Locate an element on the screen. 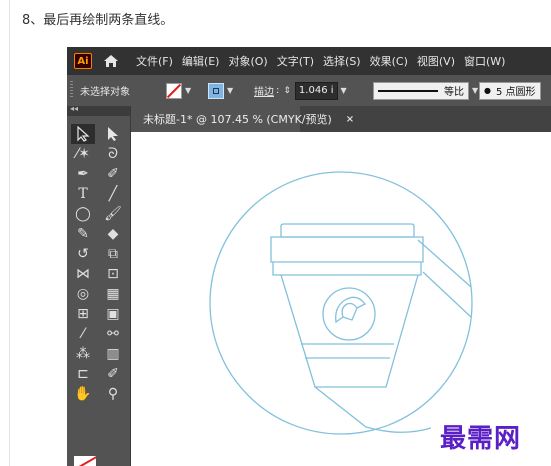 The image size is (551, 466). pen-icon: ✒ is located at coordinates (83, 174).